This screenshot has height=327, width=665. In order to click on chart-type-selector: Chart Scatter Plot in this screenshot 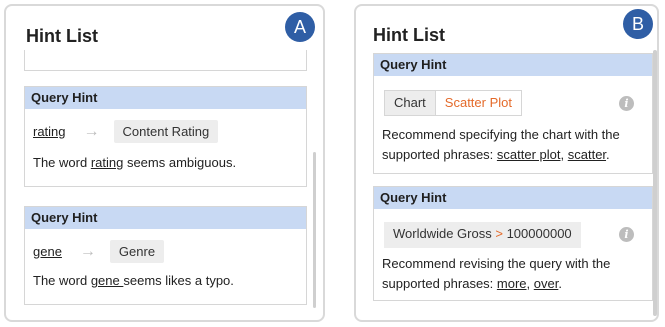, I will do `click(453, 103)`.